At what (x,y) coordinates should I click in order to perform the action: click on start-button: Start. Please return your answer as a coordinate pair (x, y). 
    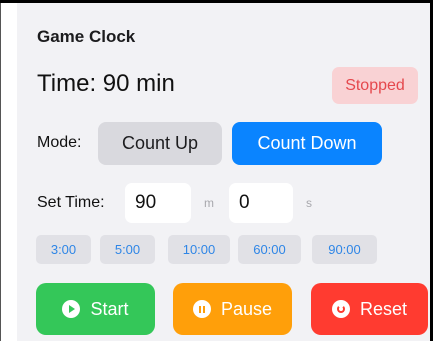
    Looking at the image, I should click on (95, 309).